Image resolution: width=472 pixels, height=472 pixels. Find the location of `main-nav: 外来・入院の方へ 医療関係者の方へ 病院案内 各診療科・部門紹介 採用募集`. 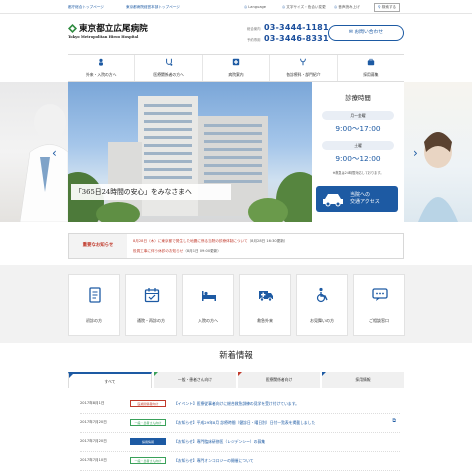

main-nav: 外来・入院の方へ 医療関係者の方へ 病院案内 各診療科・部門紹介 採用募集 is located at coordinates (236, 68).